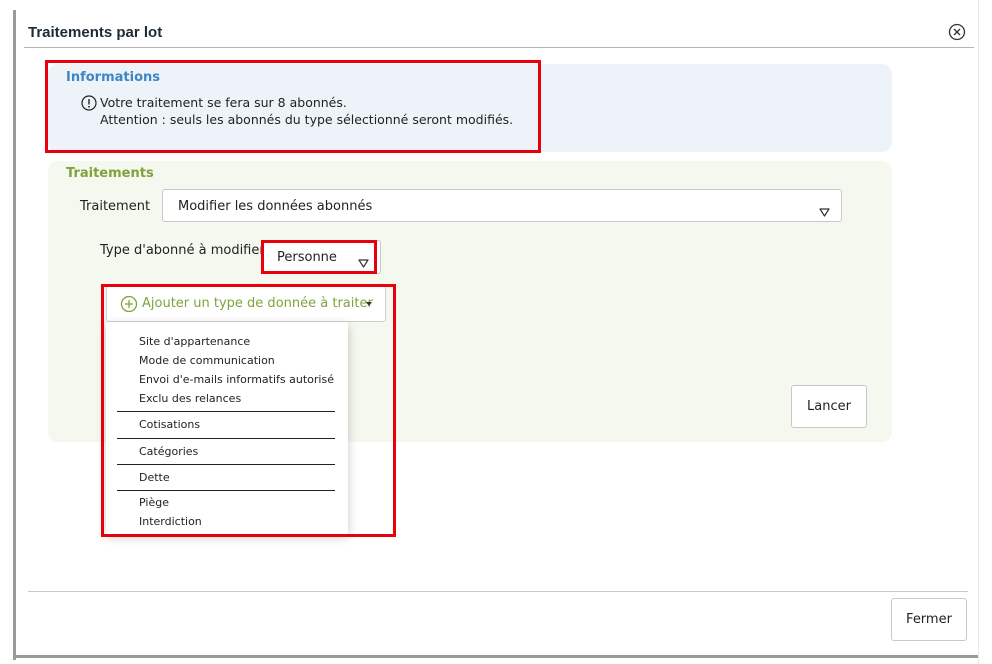 This screenshot has width=992, height=664. What do you see at coordinates (236, 379) in the screenshot?
I see `menu-item-envoi-emails: Envoi d'e-mails informatifs autorisé` at bounding box center [236, 379].